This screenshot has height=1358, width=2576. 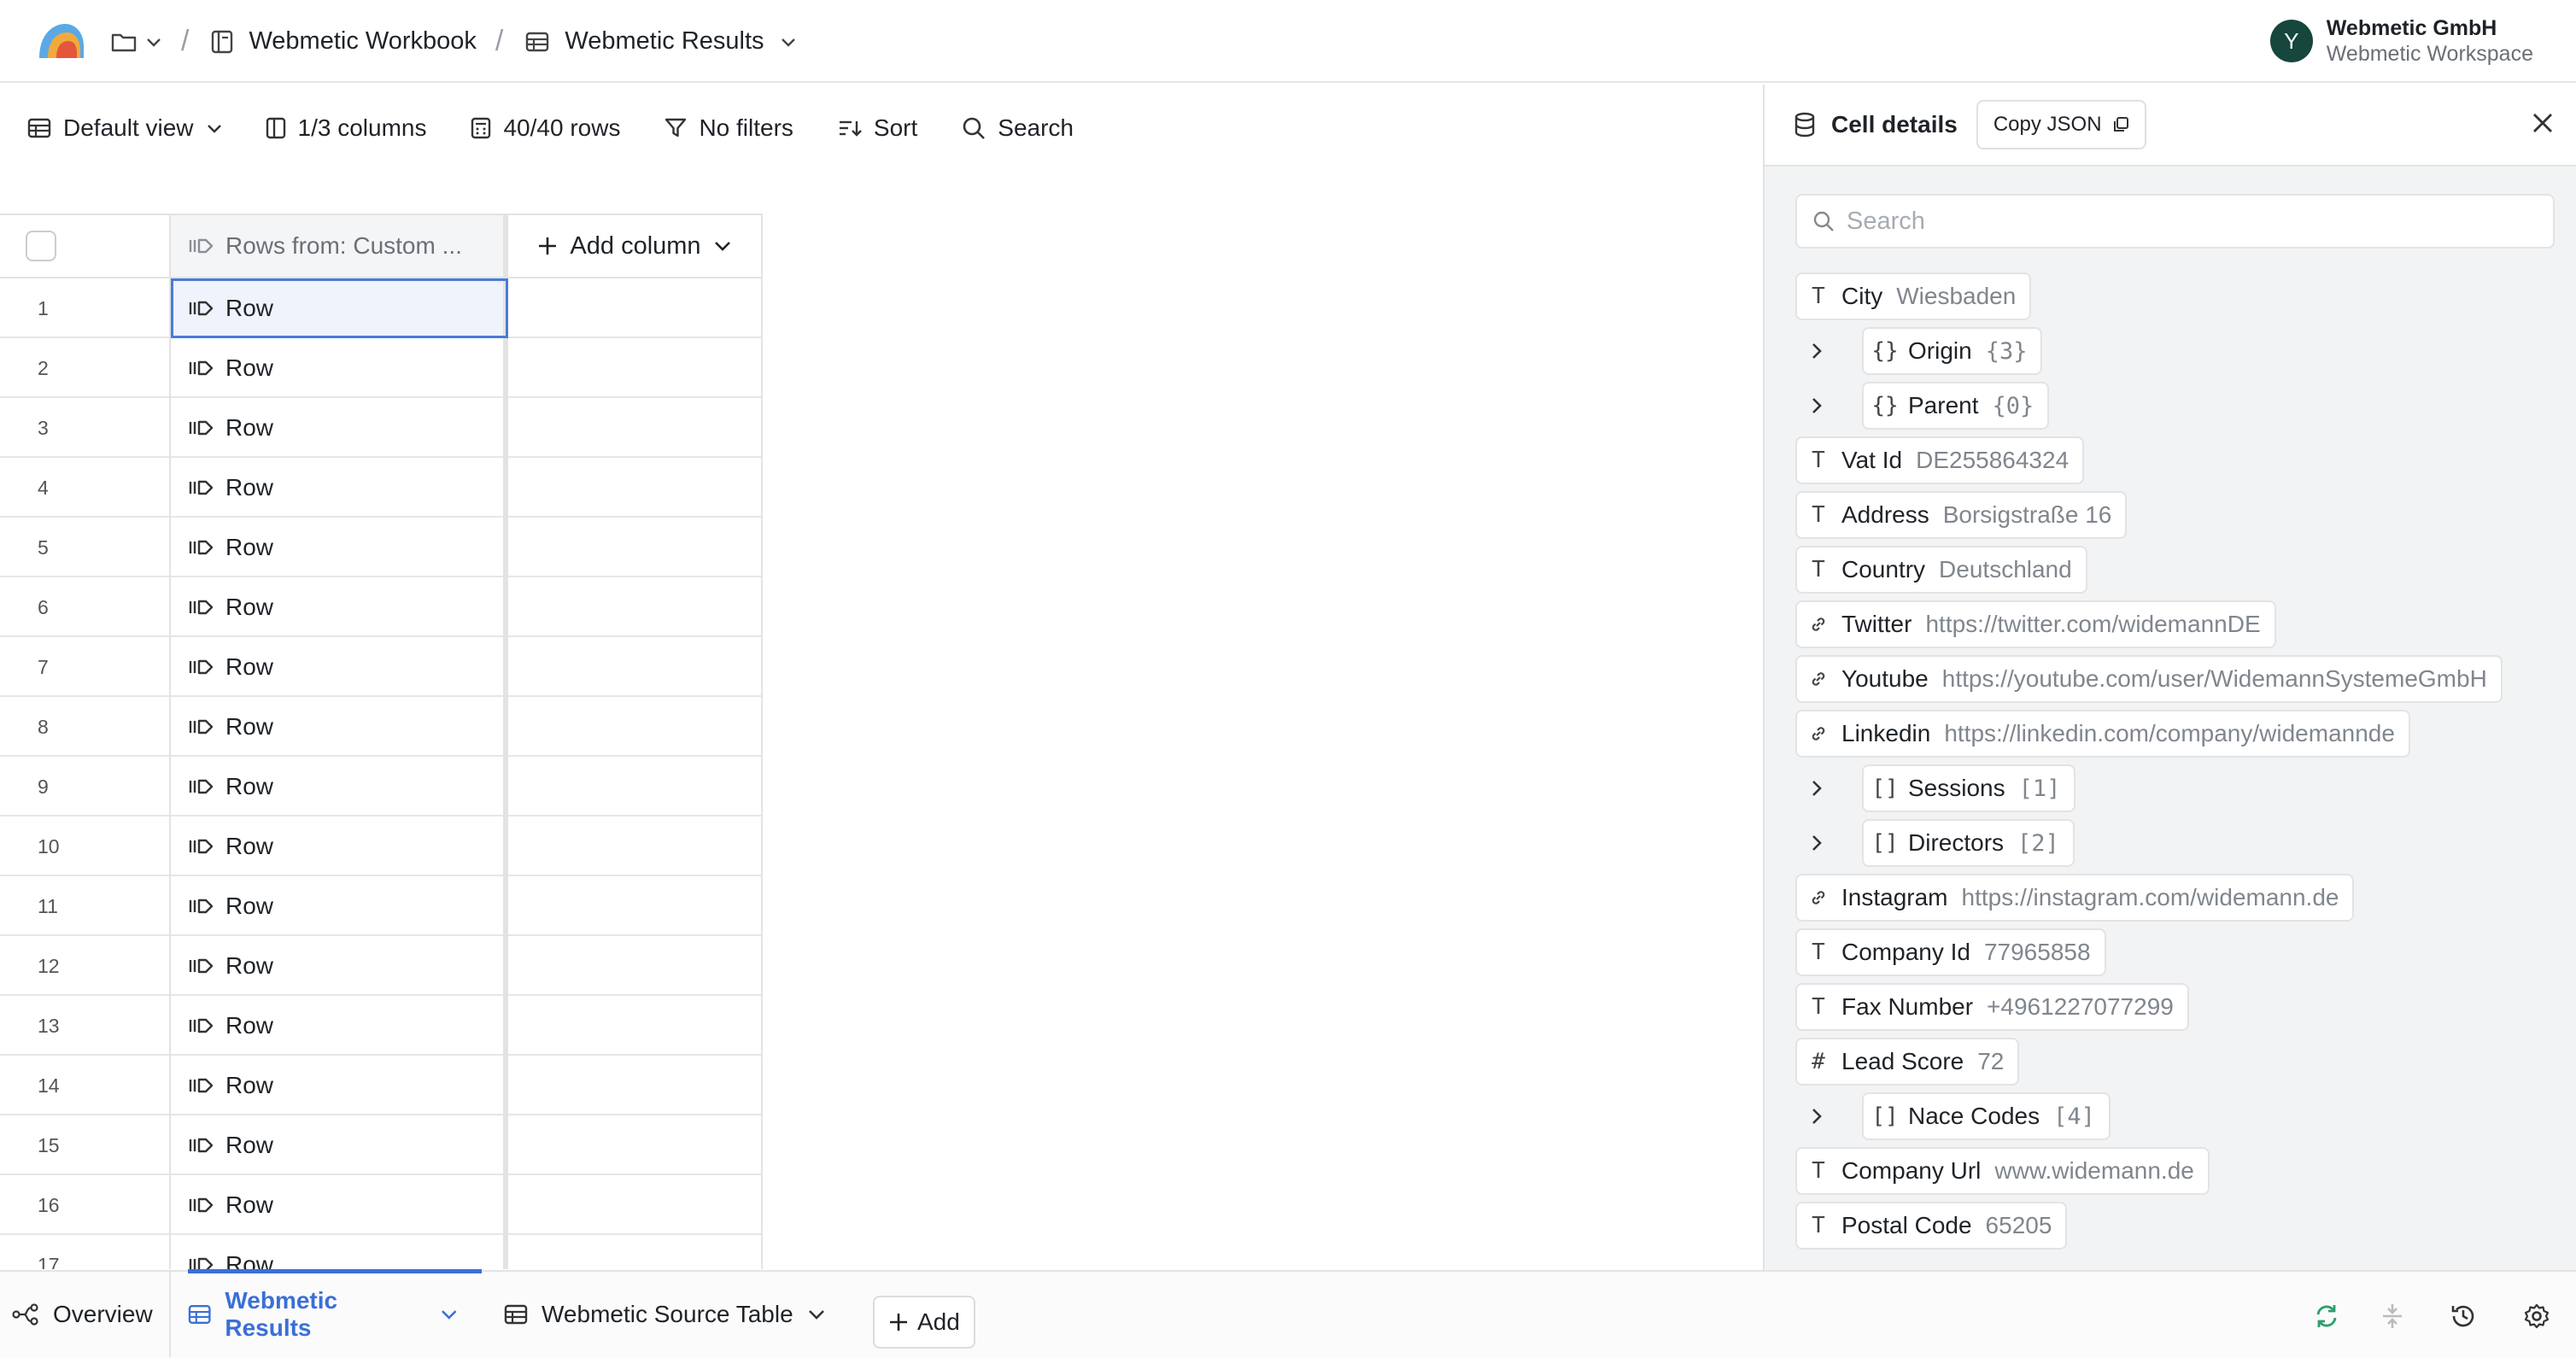 What do you see at coordinates (346, 128) in the screenshot?
I see `columns-button: 1/3 columns` at bounding box center [346, 128].